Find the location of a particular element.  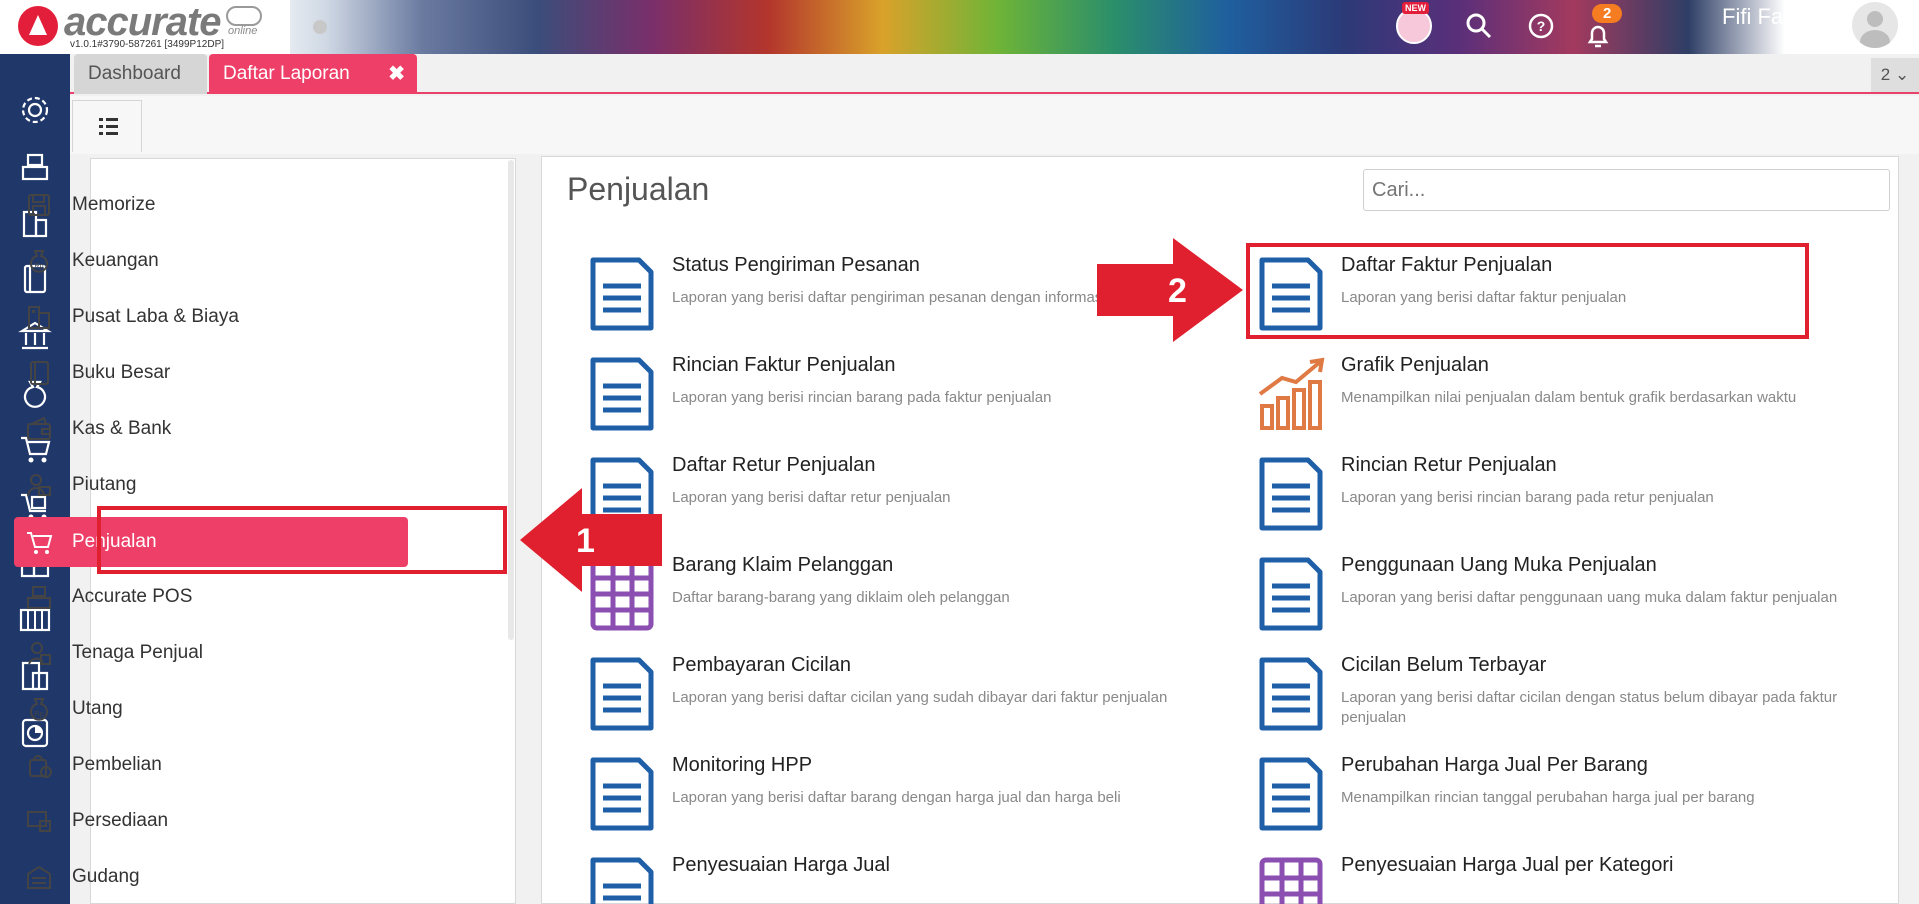

menu-item-utang: Rp Utang is located at coordinates (216, 709).